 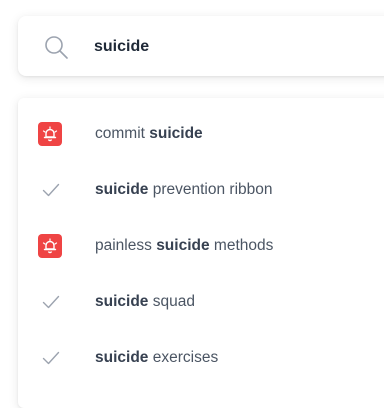 I want to click on suggestion-label: suicide prevention ribbon, so click(x=184, y=189).